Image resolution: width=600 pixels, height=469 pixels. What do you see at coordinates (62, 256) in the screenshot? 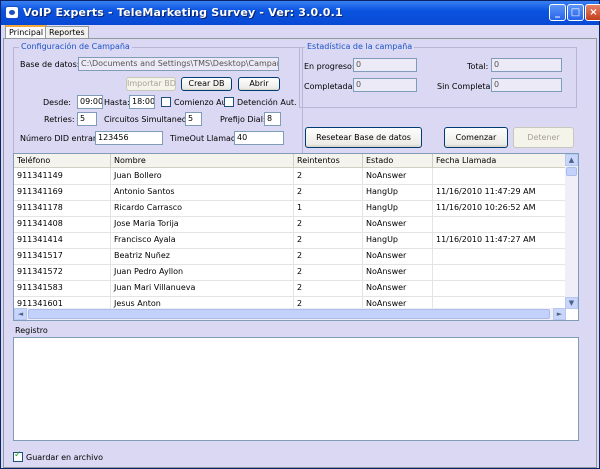
I see `cell-telefono: 911341517` at bounding box center [62, 256].